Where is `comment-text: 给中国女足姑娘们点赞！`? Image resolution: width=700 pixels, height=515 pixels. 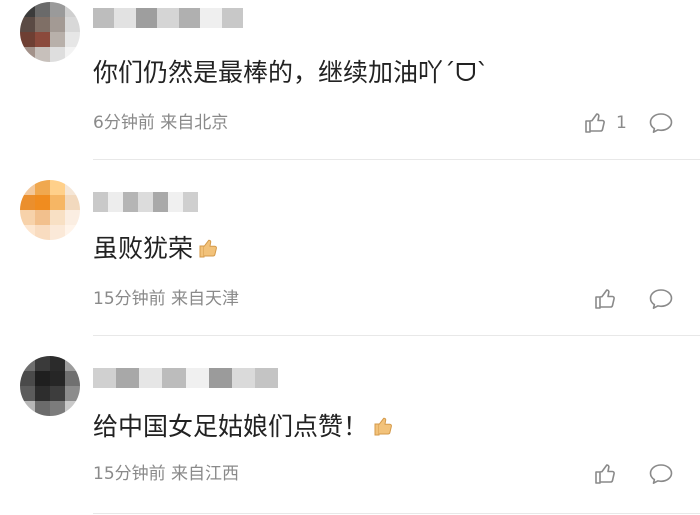 comment-text: 给中国女足姑娘们点赞！ is located at coordinates (244, 427).